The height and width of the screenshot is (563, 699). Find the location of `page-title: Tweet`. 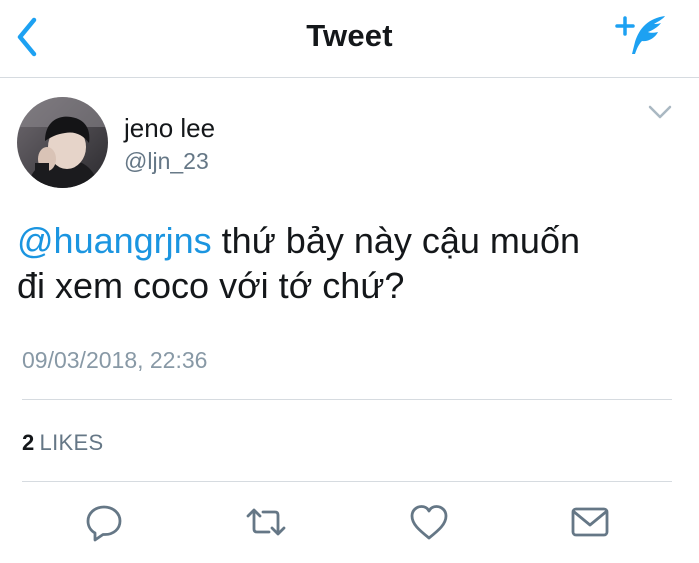

page-title: Tweet is located at coordinates (349, 35).